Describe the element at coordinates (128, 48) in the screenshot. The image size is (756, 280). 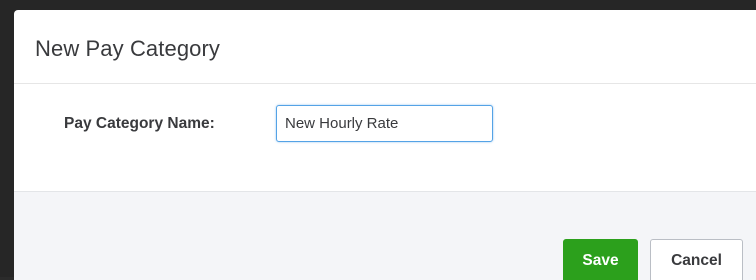
I see `dialog-title: New Pay Category` at that location.